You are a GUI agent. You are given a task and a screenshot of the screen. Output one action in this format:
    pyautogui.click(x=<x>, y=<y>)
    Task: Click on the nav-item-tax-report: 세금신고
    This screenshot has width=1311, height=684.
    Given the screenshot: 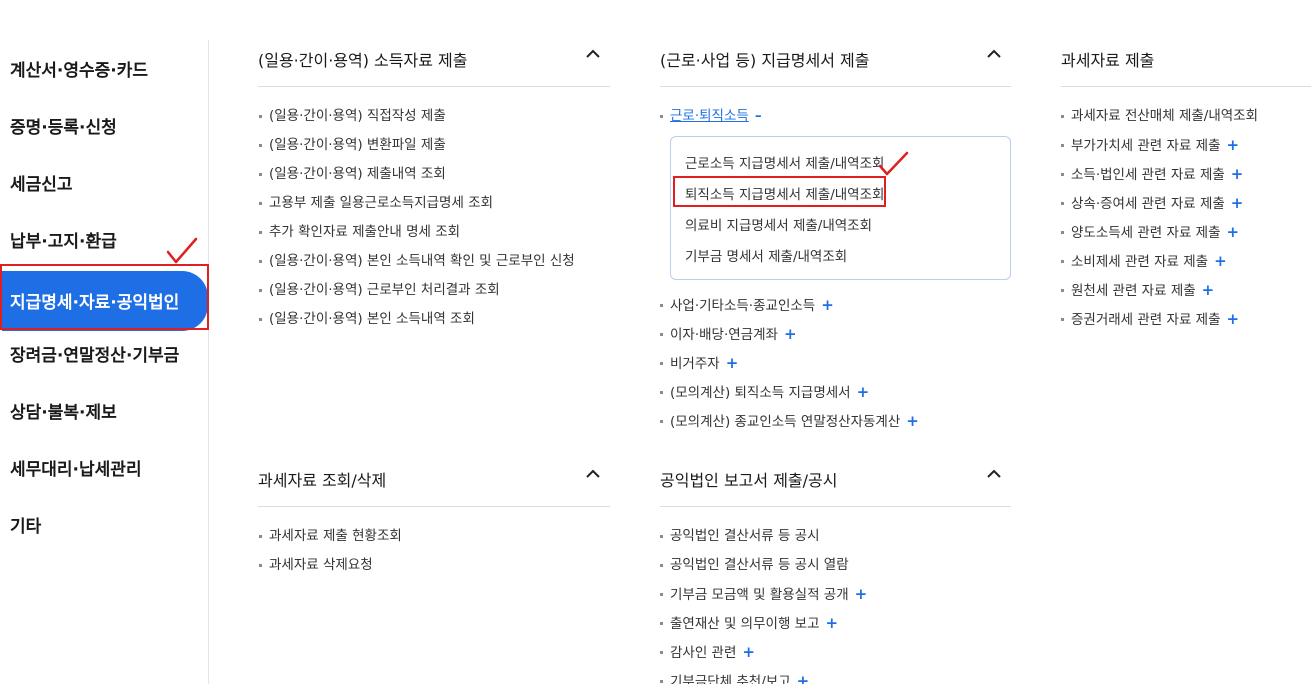 What is the action you would take?
    pyautogui.click(x=41, y=182)
    